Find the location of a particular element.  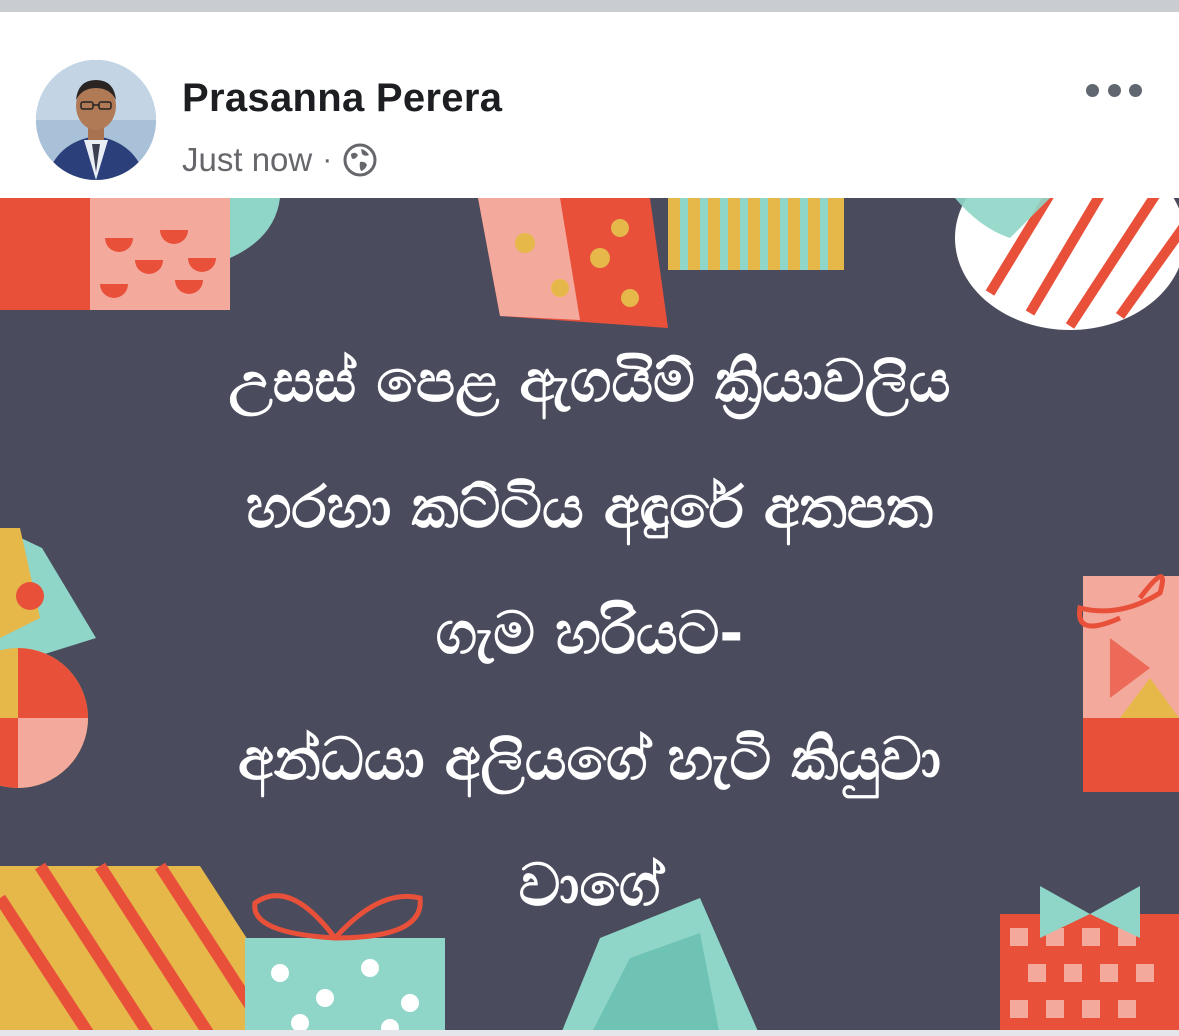

post-meta: Just now · is located at coordinates (280, 160).